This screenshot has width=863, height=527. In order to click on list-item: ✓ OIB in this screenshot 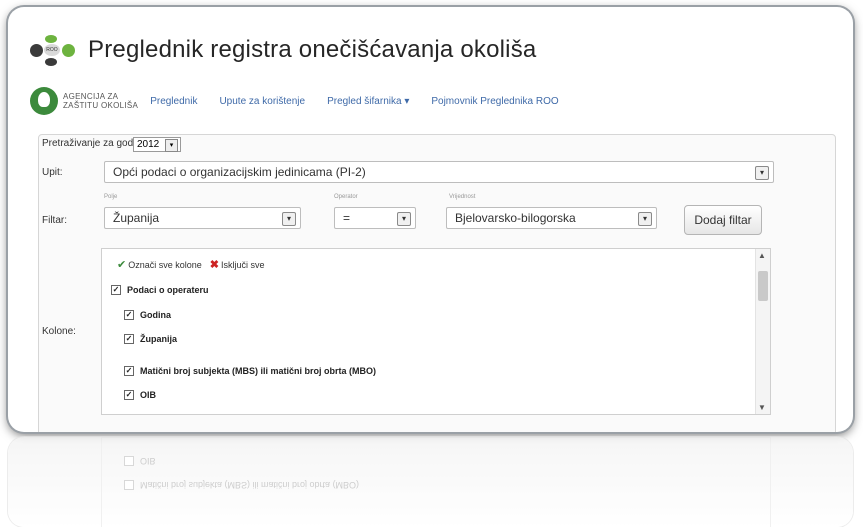, I will do `click(140, 395)`.